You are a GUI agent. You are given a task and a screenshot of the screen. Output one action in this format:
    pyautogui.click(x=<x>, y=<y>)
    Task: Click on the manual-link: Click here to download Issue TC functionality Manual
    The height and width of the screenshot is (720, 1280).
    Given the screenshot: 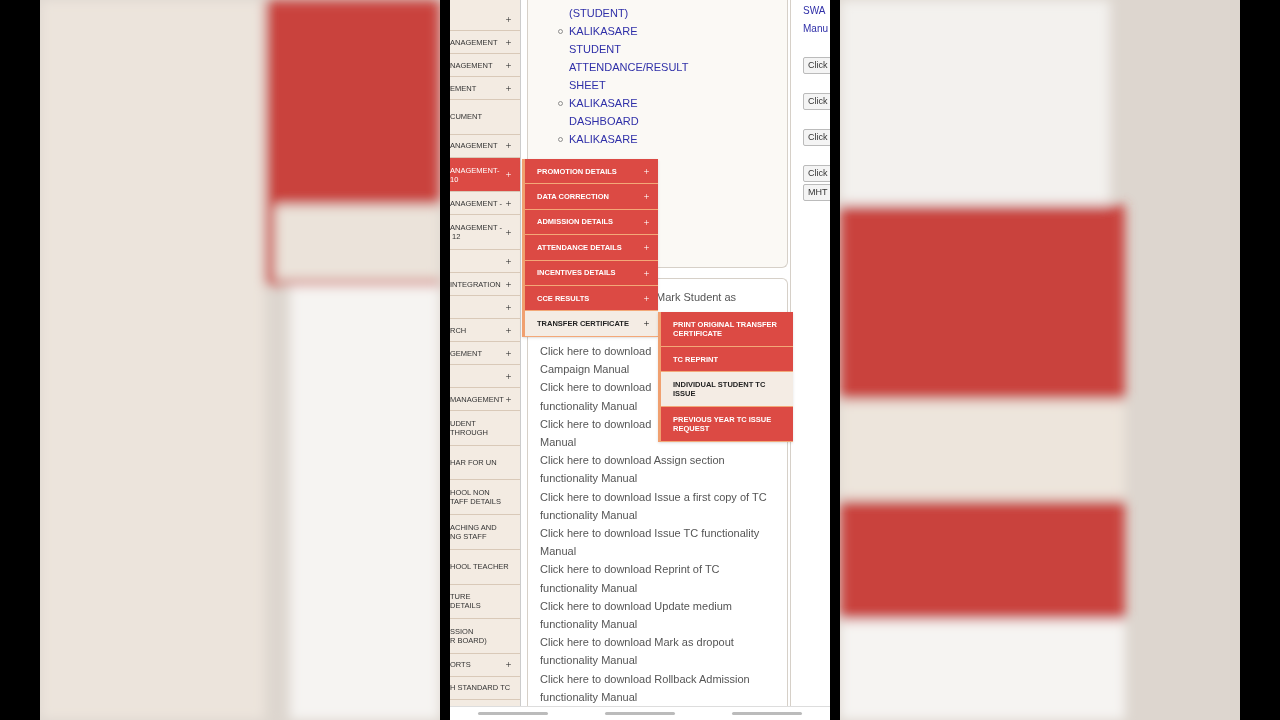 What is the action you would take?
    pyautogui.click(x=663, y=542)
    